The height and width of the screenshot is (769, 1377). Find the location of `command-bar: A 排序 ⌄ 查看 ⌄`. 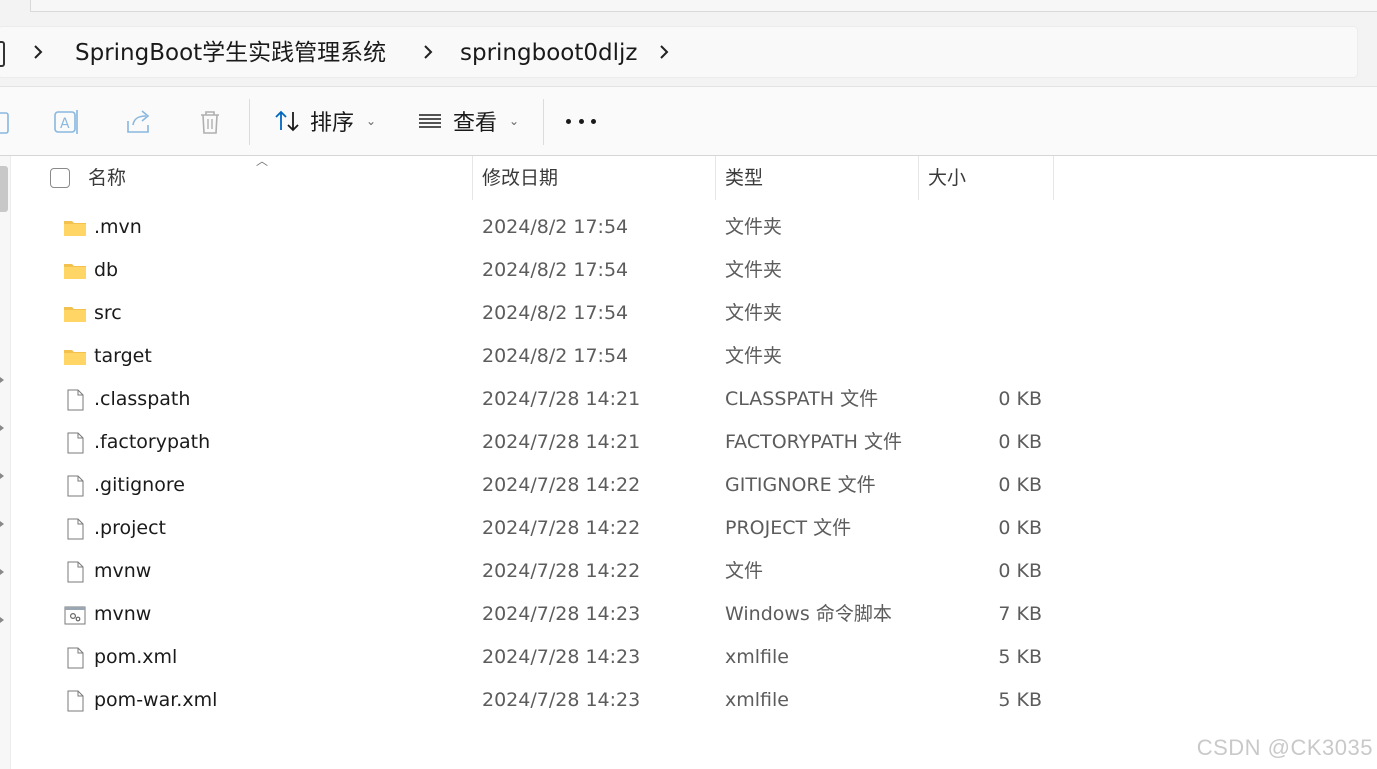

command-bar: A 排序 ⌄ 查看 ⌄ is located at coordinates (688, 121).